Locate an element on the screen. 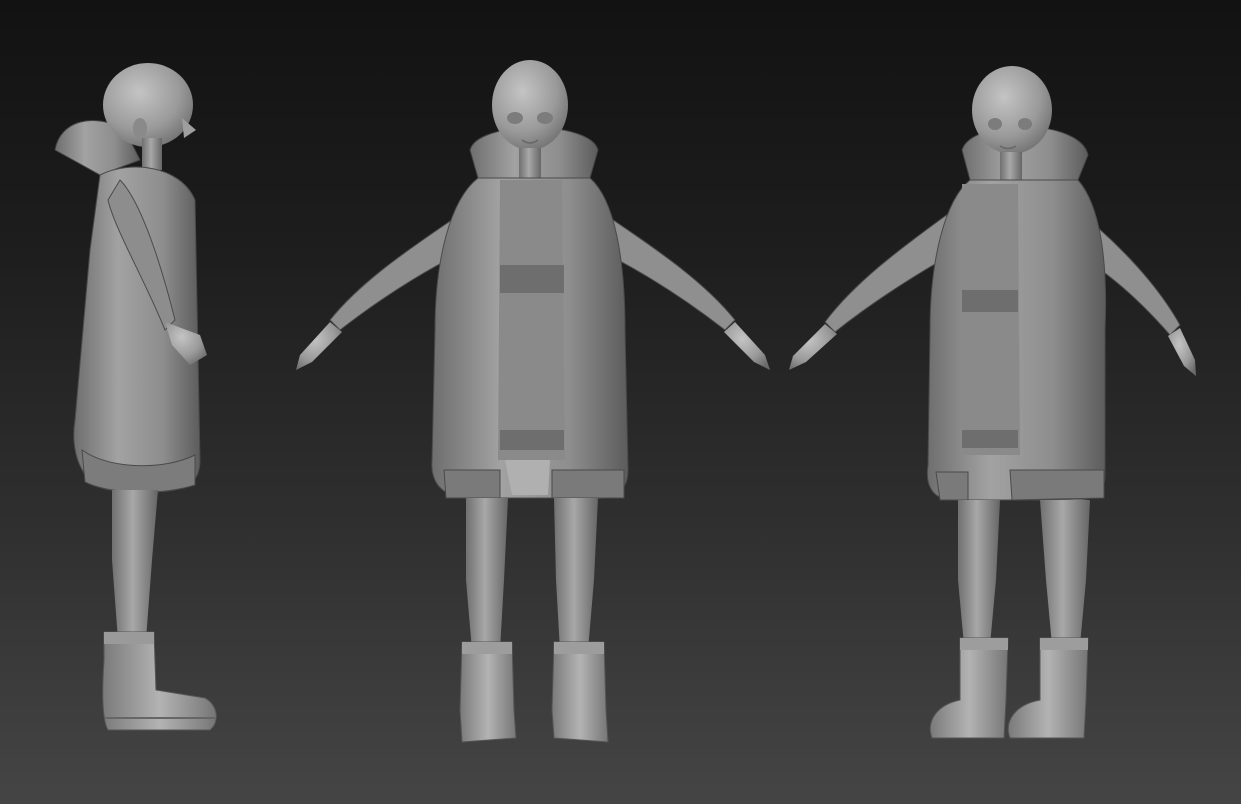 The width and height of the screenshot is (1241, 804). hand-front-right is located at coordinates (747, 346).